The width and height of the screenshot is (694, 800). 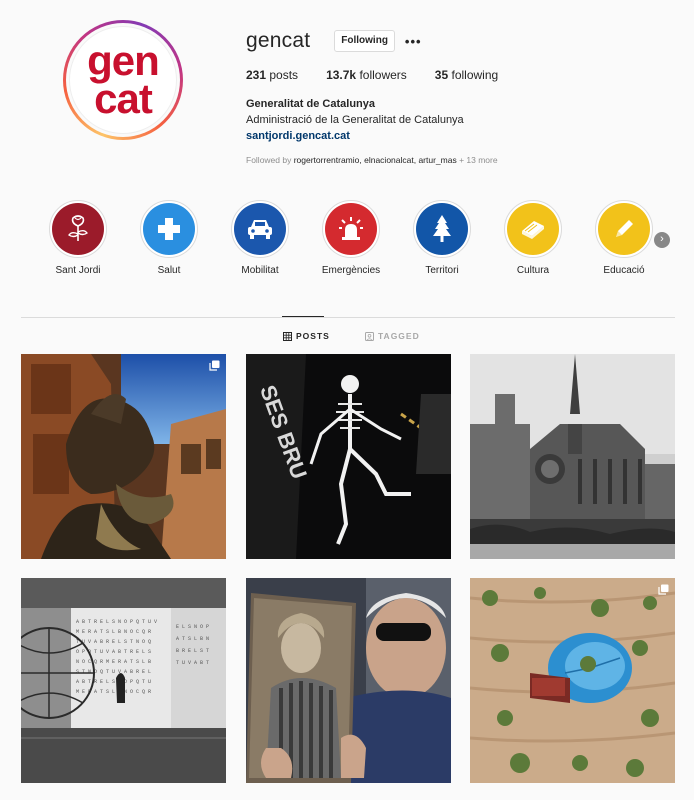 I want to click on highlight-label: Mobilitat, so click(x=260, y=270).